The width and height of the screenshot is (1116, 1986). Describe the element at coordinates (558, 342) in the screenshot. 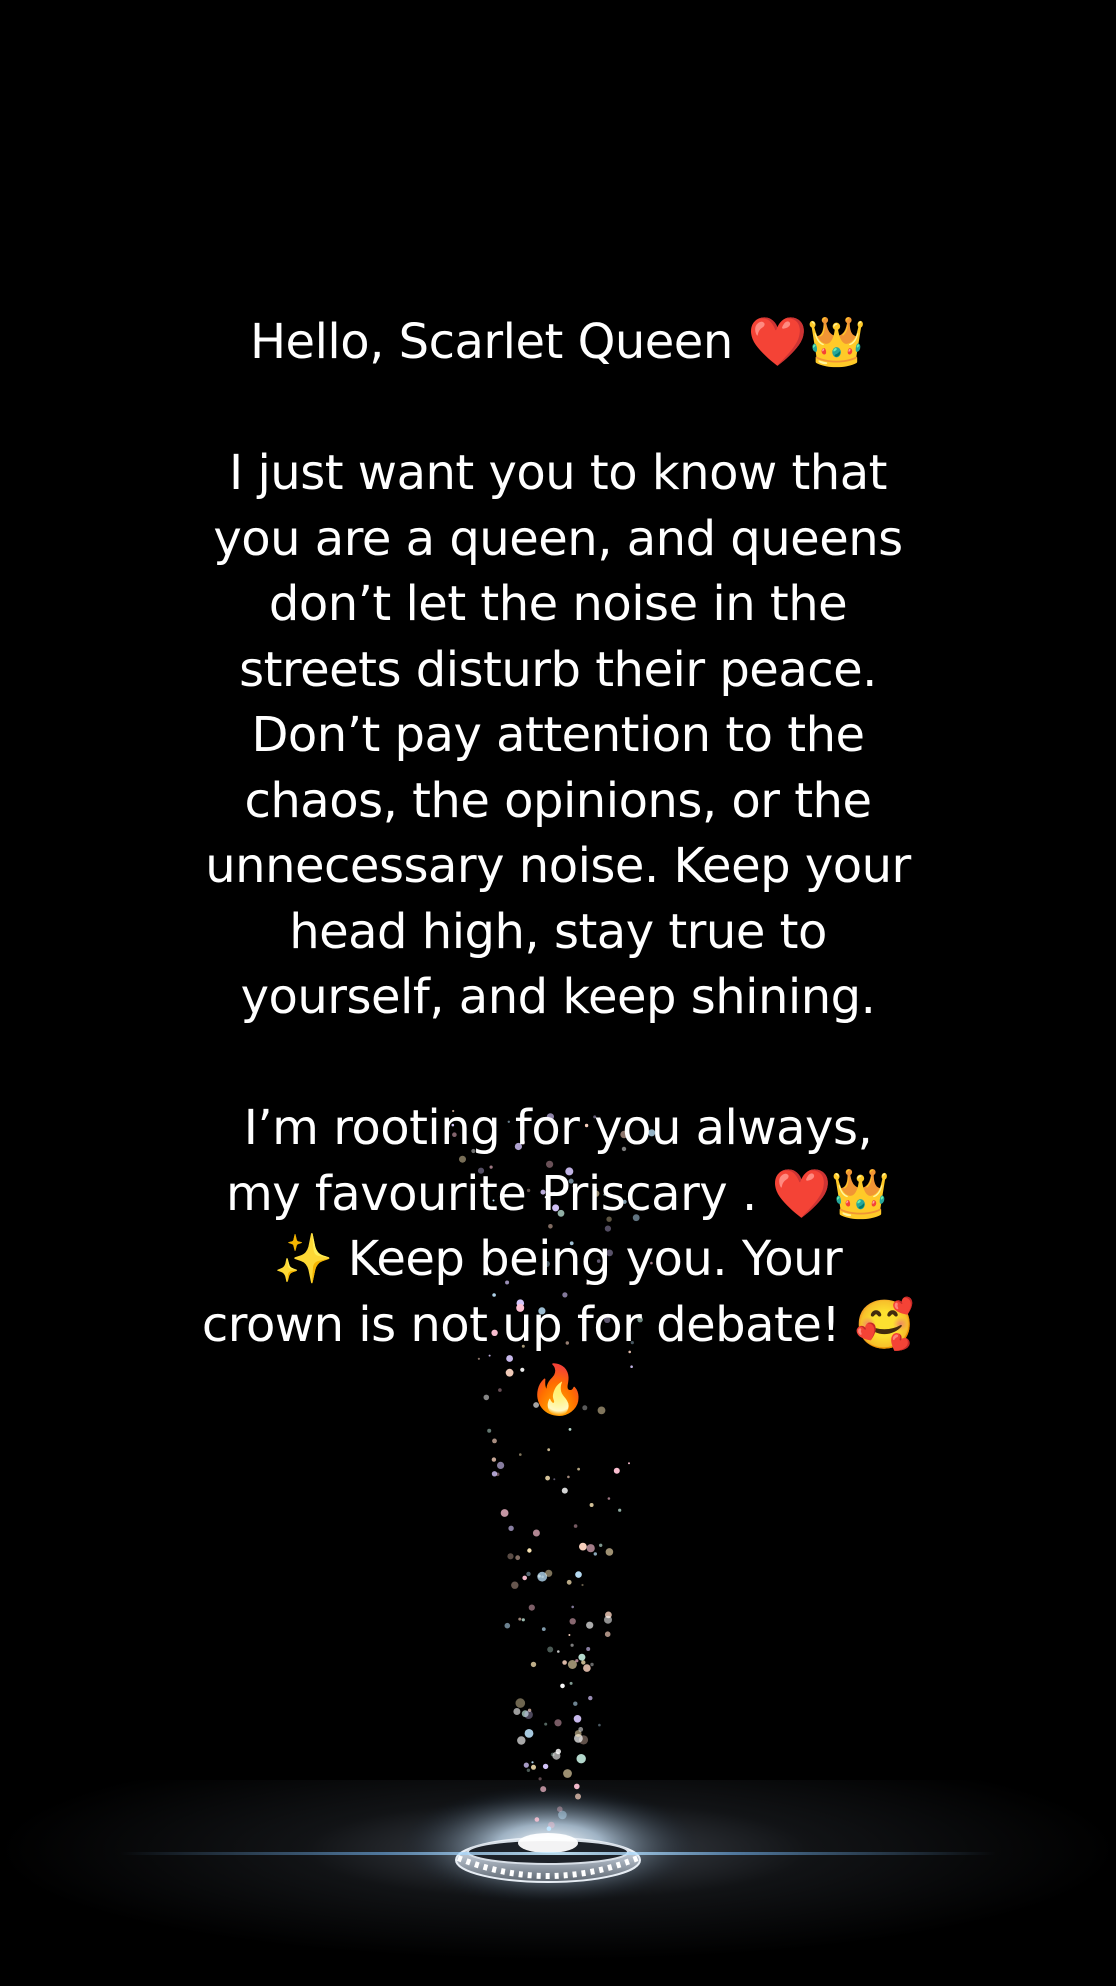

I see `greeting-text: Hello, Scarlet Queen ❤️👑` at that location.